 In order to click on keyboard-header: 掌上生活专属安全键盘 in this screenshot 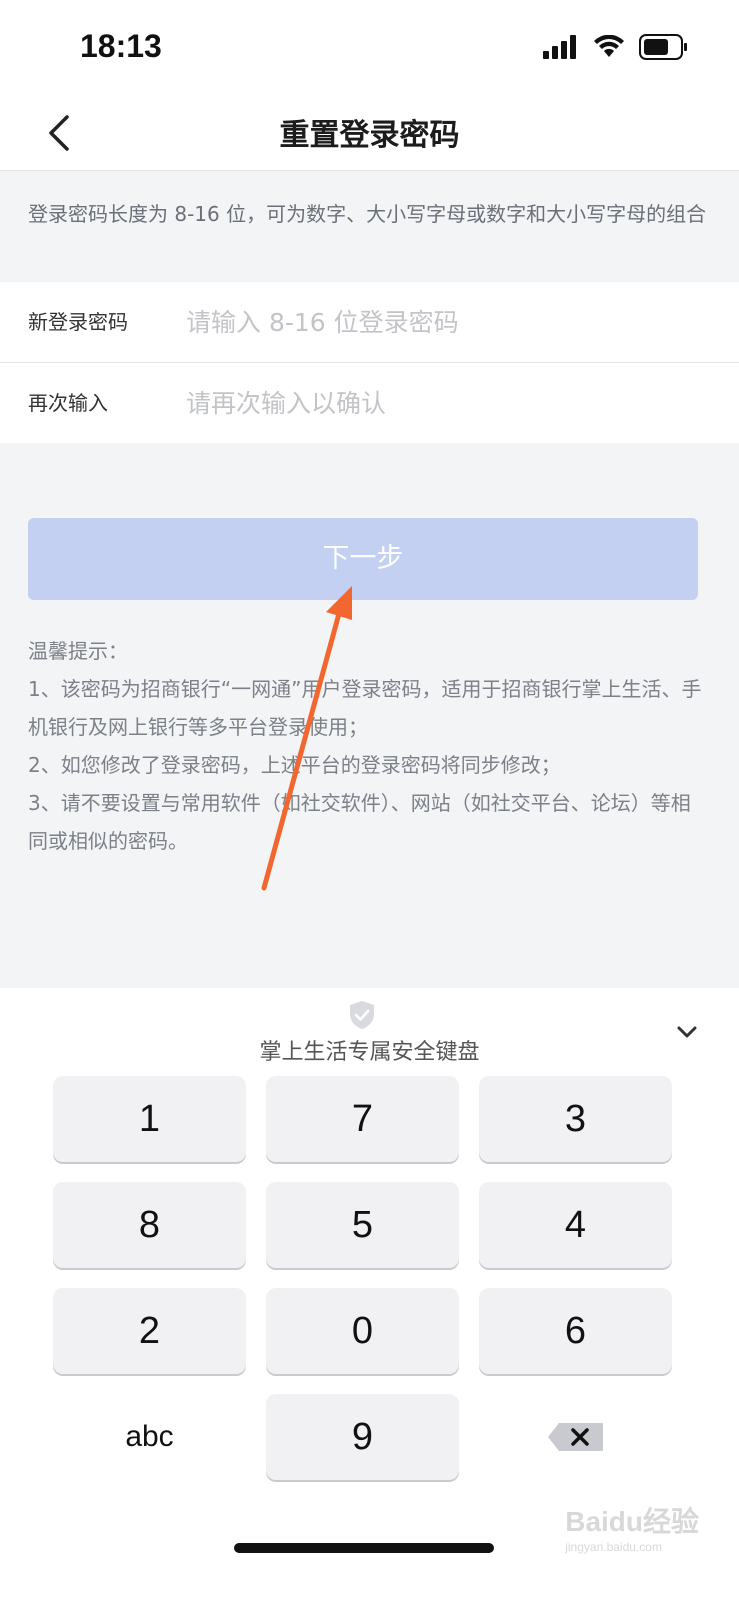, I will do `click(369, 1030)`.